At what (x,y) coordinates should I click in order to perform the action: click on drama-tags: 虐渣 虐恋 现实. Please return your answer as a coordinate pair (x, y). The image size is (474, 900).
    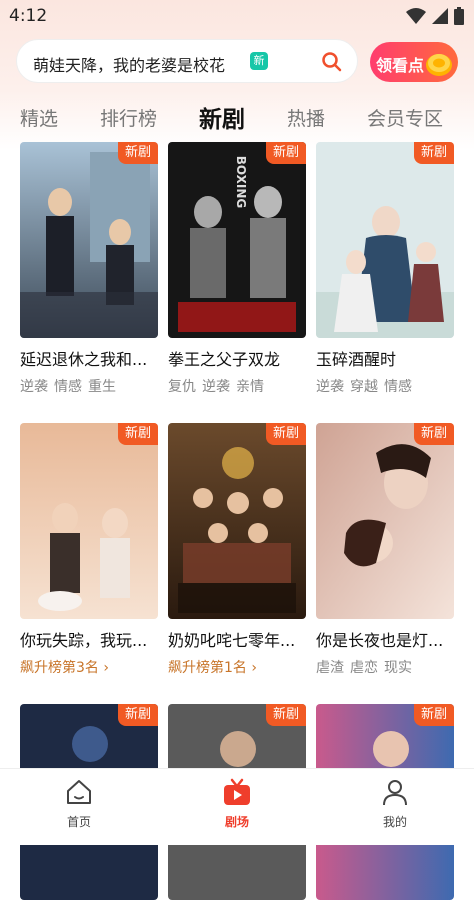
    Looking at the image, I should click on (385, 667).